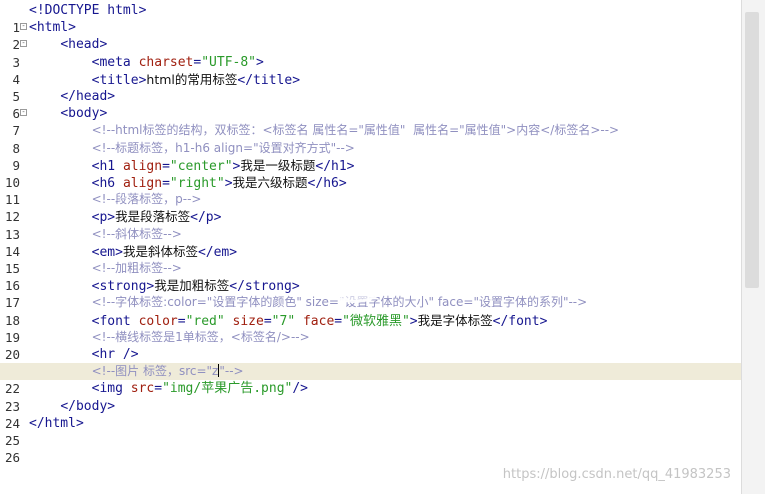 The height and width of the screenshot is (494, 765). What do you see at coordinates (153, 217) in the screenshot?
I see `text-content: 我是段落标签` at bounding box center [153, 217].